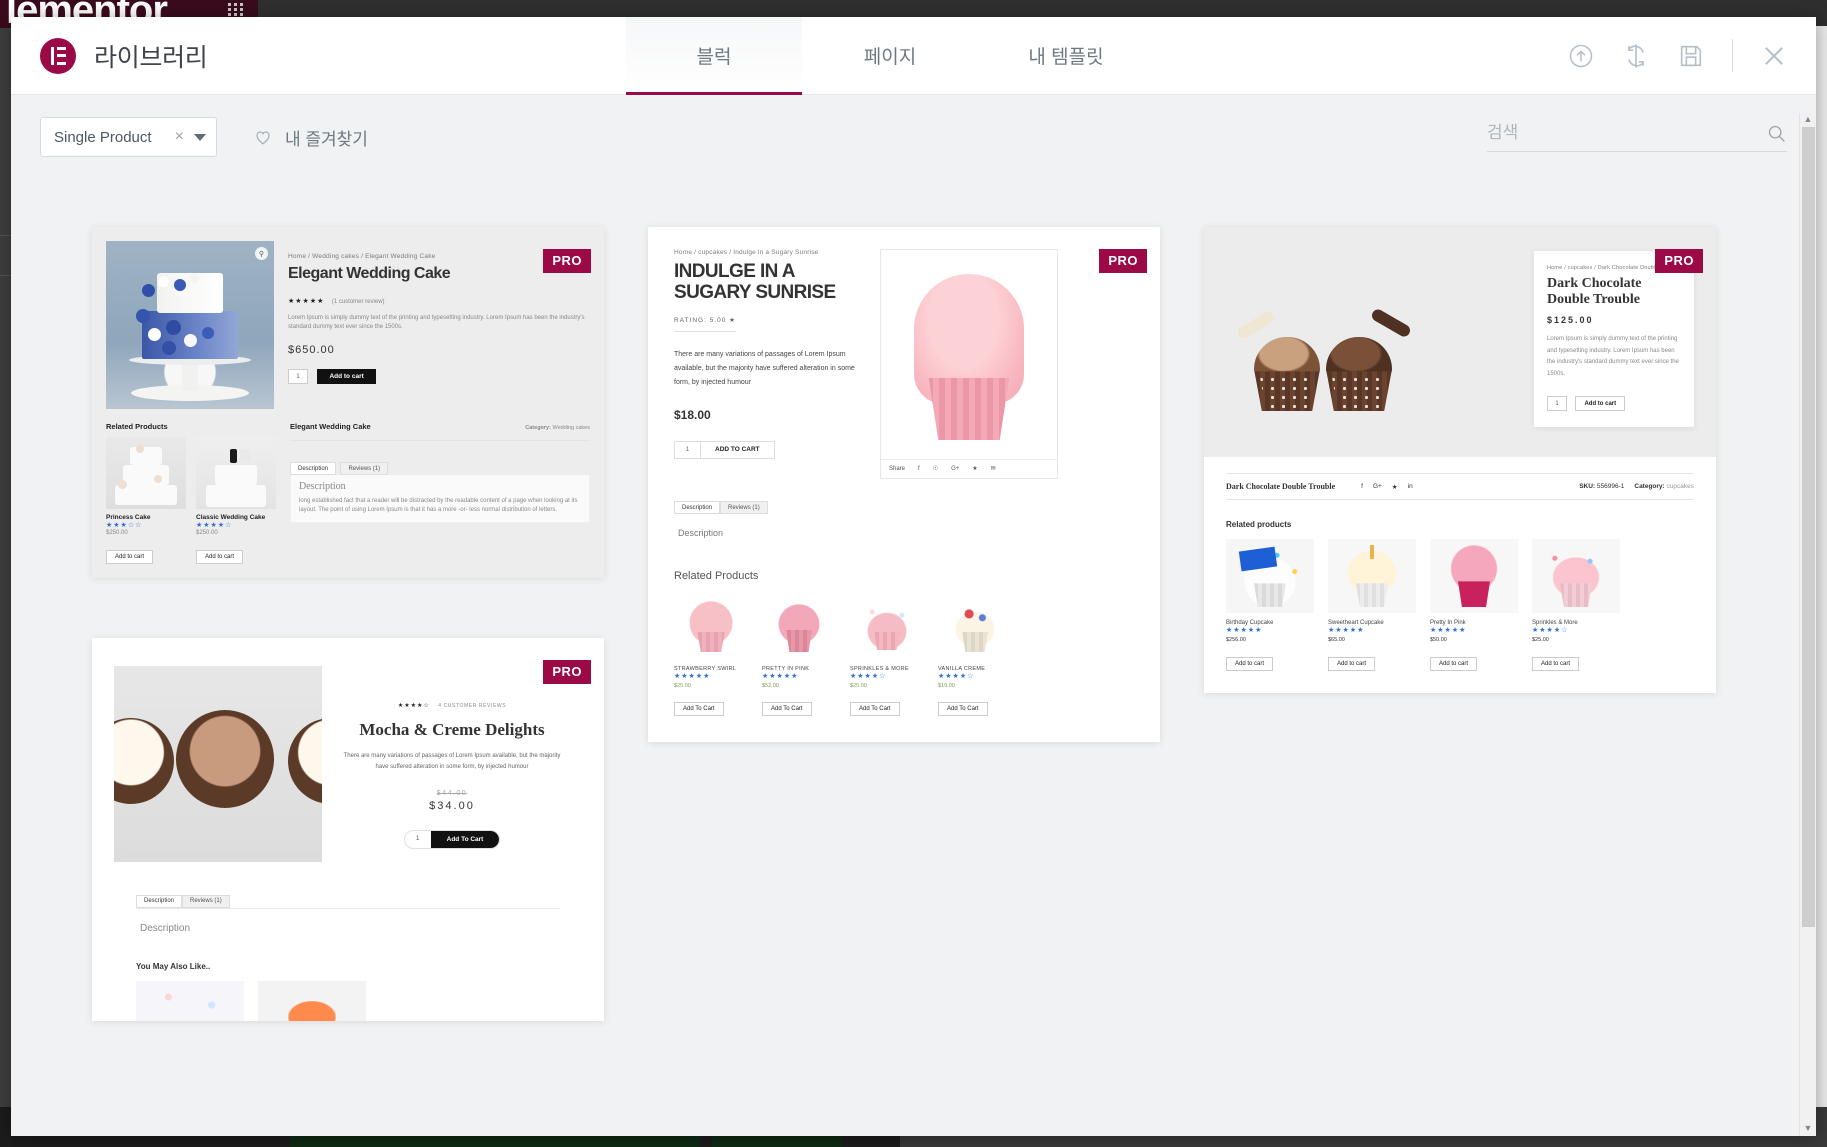 This screenshot has width=1827, height=1147. What do you see at coordinates (755, 282) in the screenshot?
I see `product-title: INDULGE IN A SUGARY SUNRISE` at bounding box center [755, 282].